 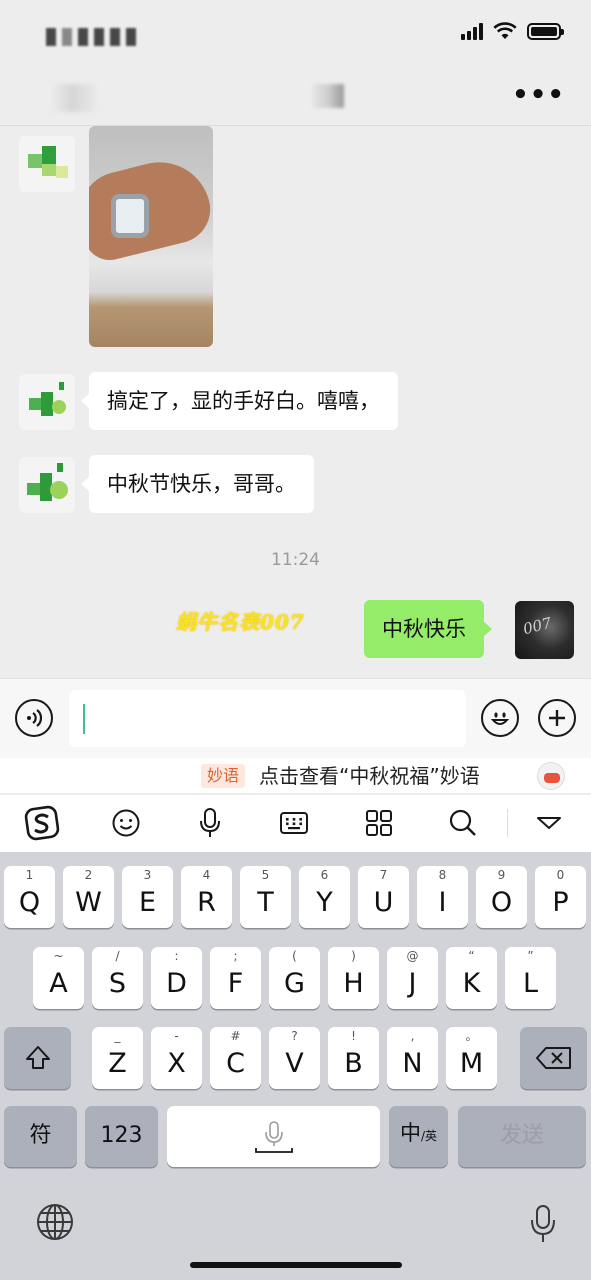 I want to click on dictation-microphone-icon, so click(x=543, y=1226).